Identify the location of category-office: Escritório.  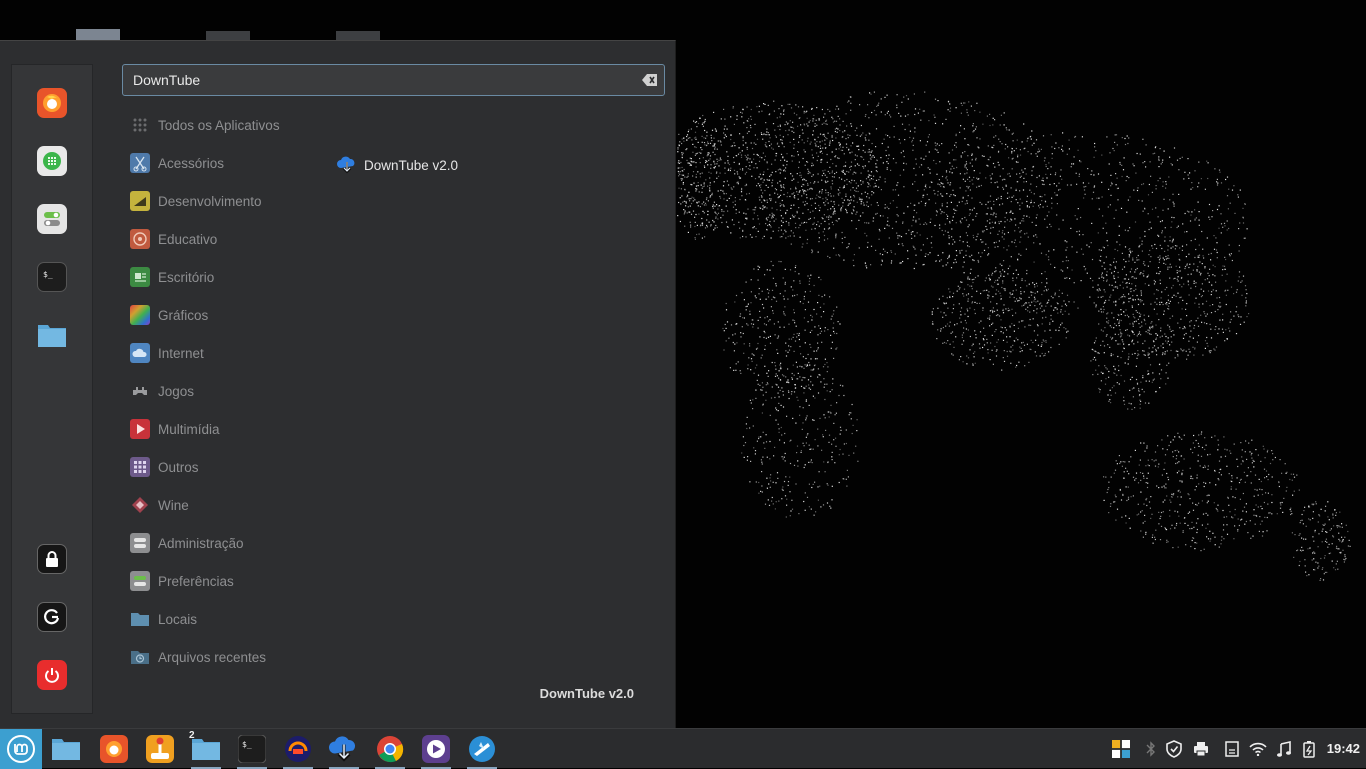
(172, 277).